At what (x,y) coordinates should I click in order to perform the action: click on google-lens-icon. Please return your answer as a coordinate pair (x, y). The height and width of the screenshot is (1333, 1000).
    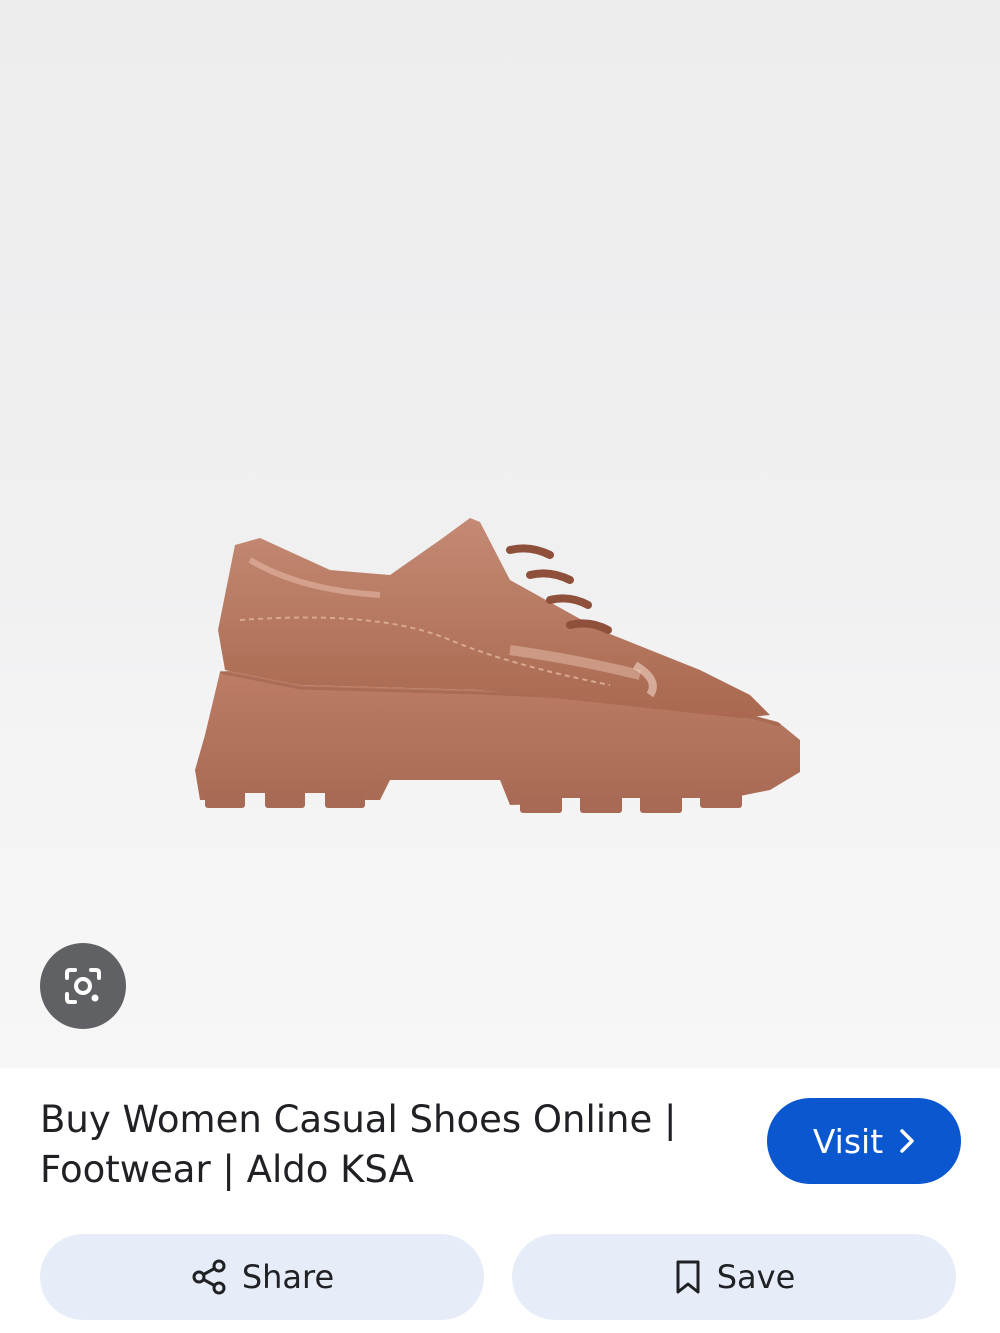
    Looking at the image, I should click on (83, 986).